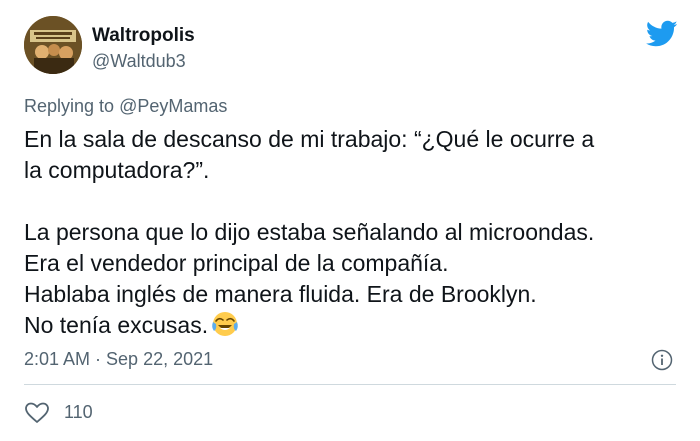 The image size is (700, 441). What do you see at coordinates (662, 360) in the screenshot?
I see `info-icon` at bounding box center [662, 360].